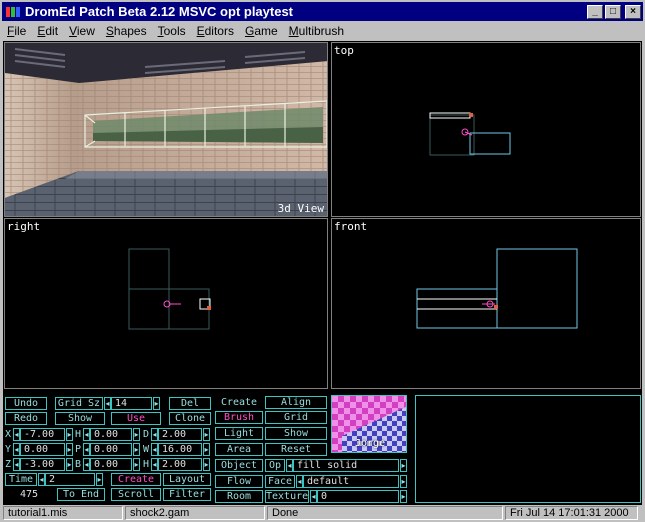  Describe the element at coordinates (613, 11) in the screenshot. I see `maximize-button: □` at that location.